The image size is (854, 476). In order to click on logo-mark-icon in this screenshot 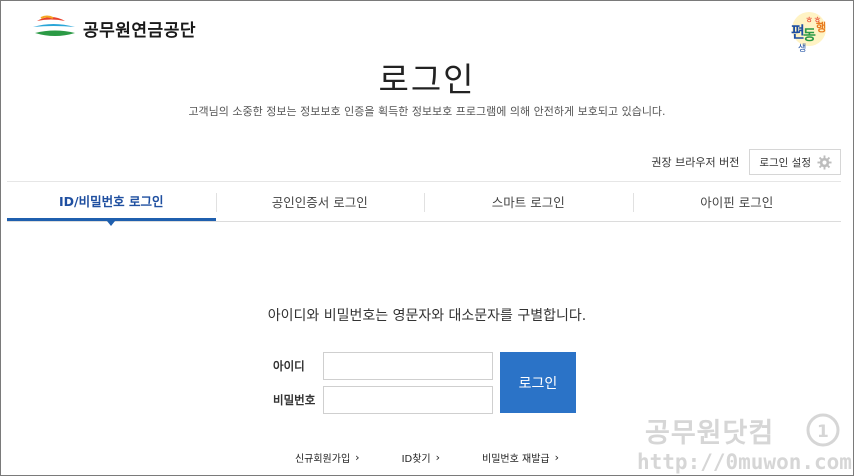, I will do `click(54, 25)`.